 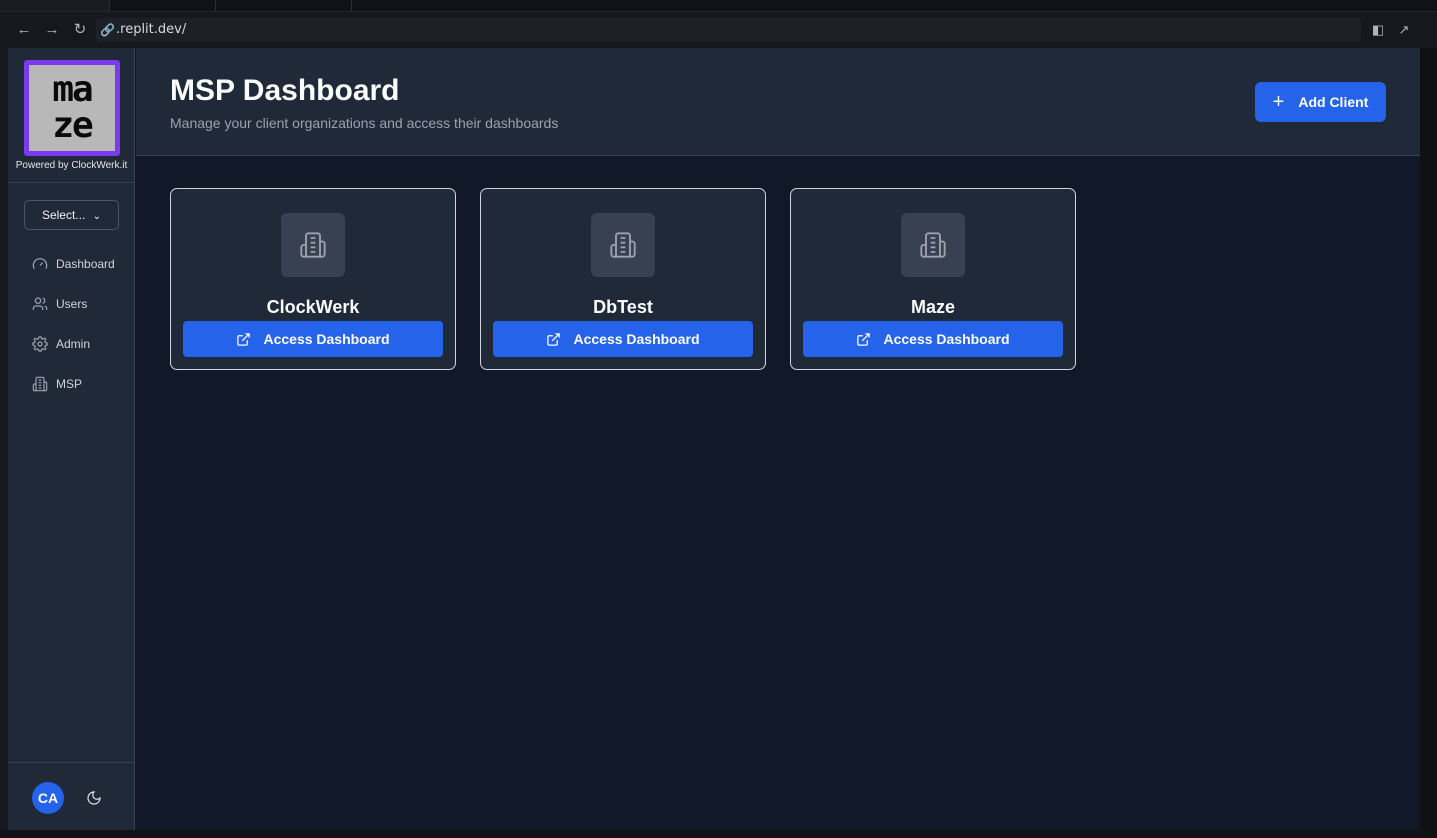 I want to click on moon-icon, so click(x=94, y=798).